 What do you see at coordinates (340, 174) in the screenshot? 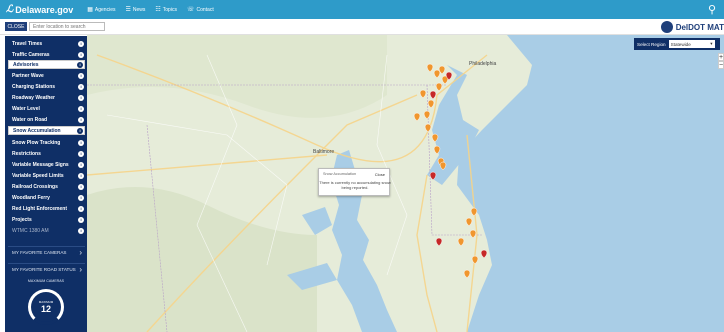
I see `popup-title: Snow Accumulation` at bounding box center [340, 174].